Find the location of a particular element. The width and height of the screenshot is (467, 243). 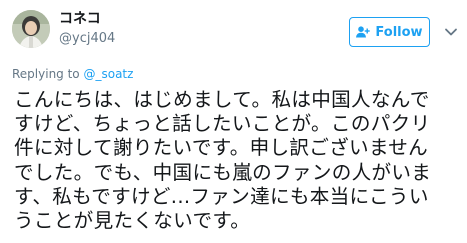

reply-handle-link: @_soatz is located at coordinates (108, 74).